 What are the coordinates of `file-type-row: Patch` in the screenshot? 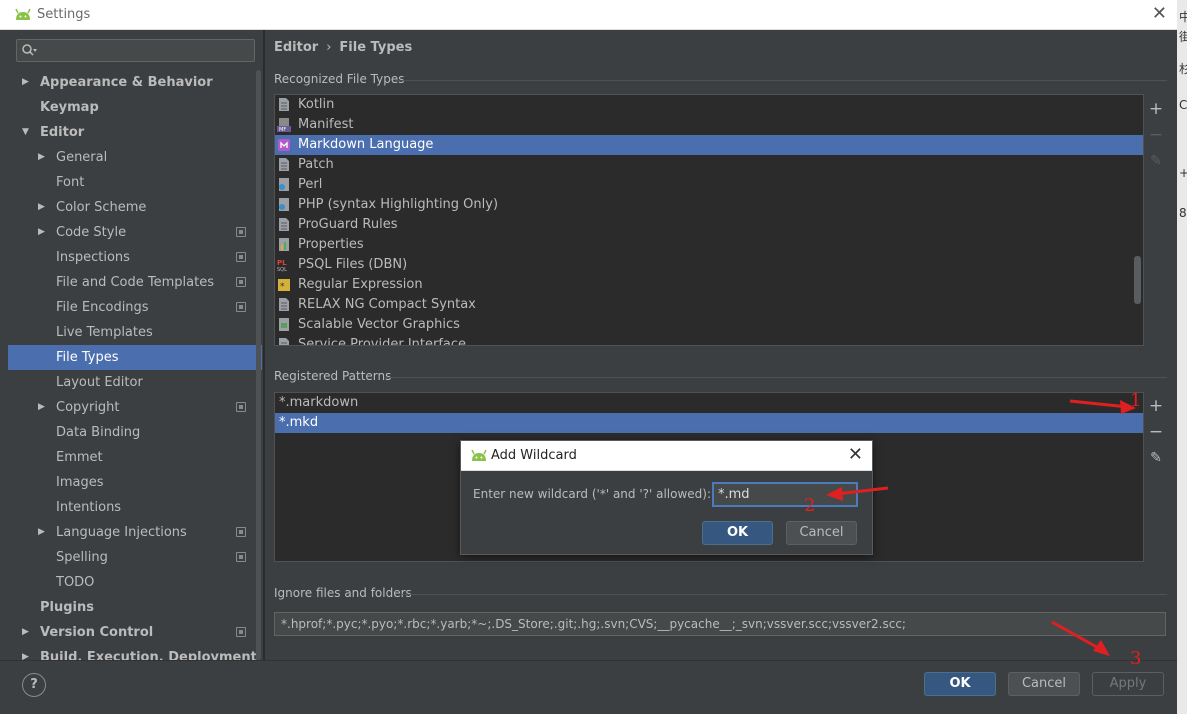 It's located at (709, 165).